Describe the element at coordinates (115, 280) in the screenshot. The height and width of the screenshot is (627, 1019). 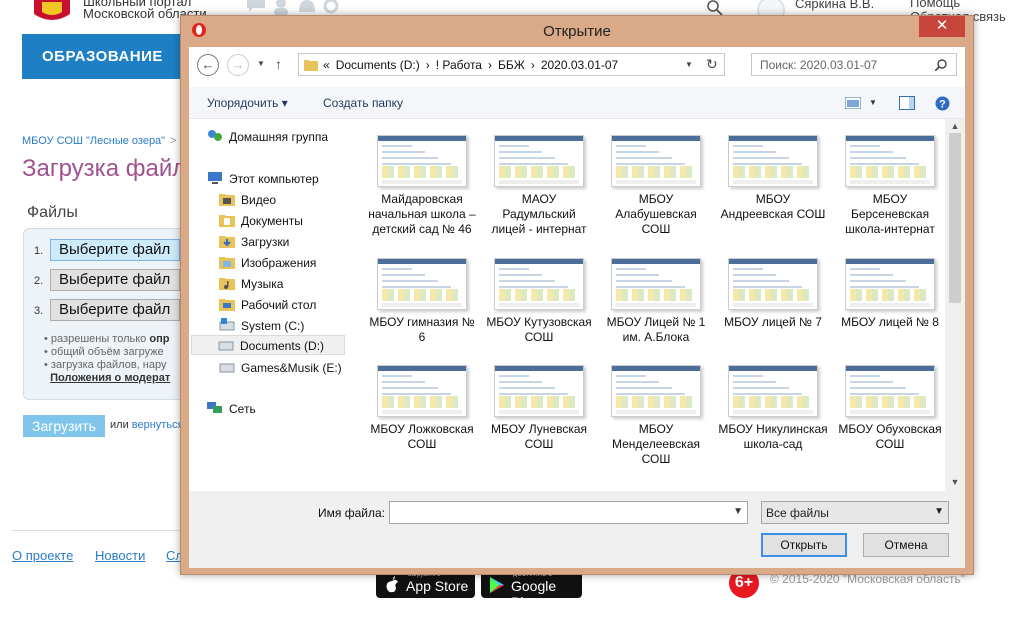
I see `choose-file-button-2: Выберите файл` at that location.